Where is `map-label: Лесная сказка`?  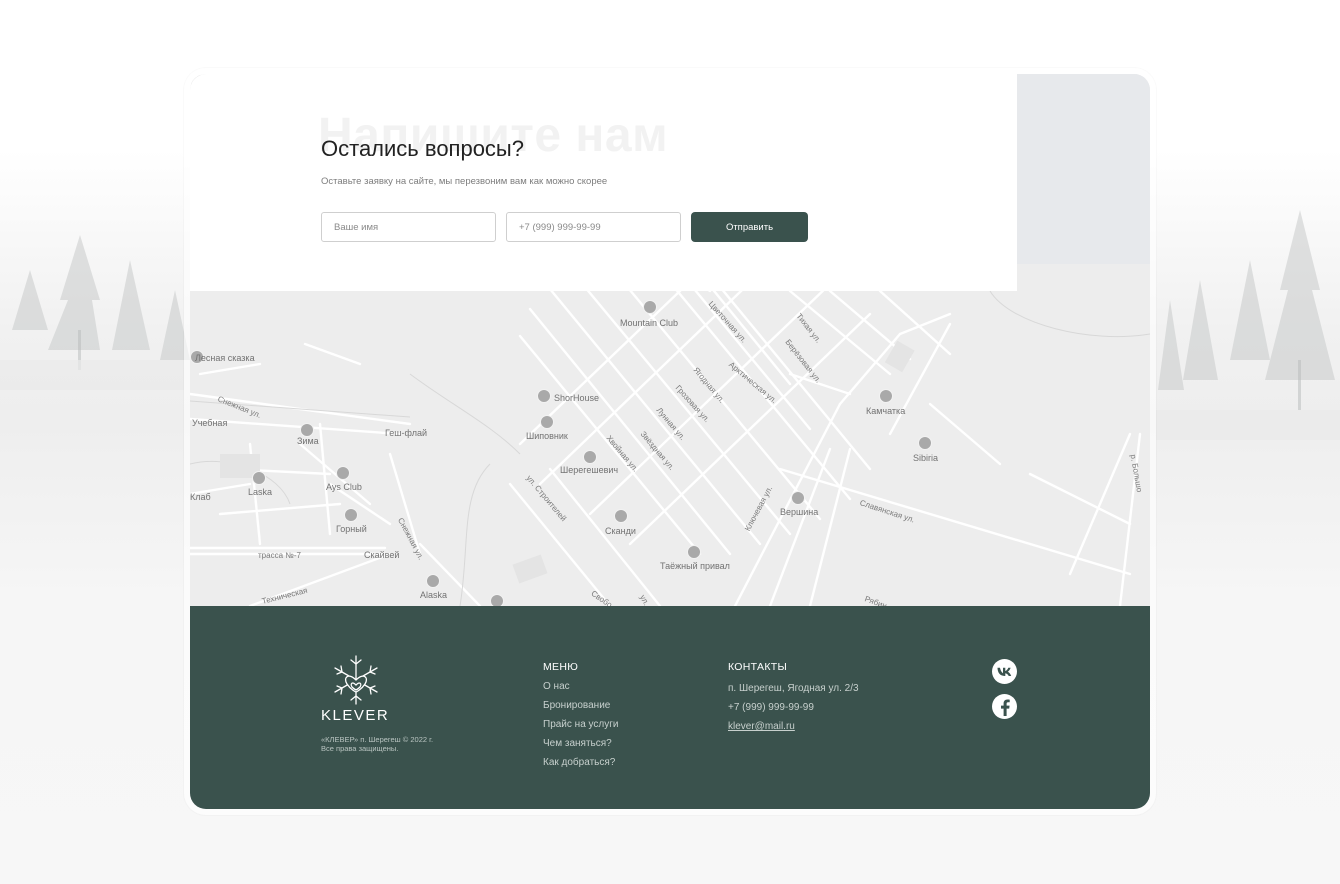
map-label: Лесная сказка is located at coordinates (225, 358).